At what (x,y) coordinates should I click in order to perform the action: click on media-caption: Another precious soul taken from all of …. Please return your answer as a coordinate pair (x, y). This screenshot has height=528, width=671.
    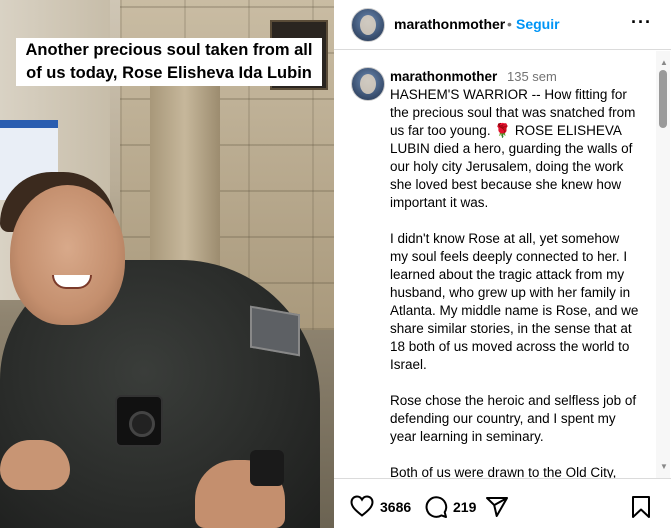
    Looking at the image, I should click on (169, 62).